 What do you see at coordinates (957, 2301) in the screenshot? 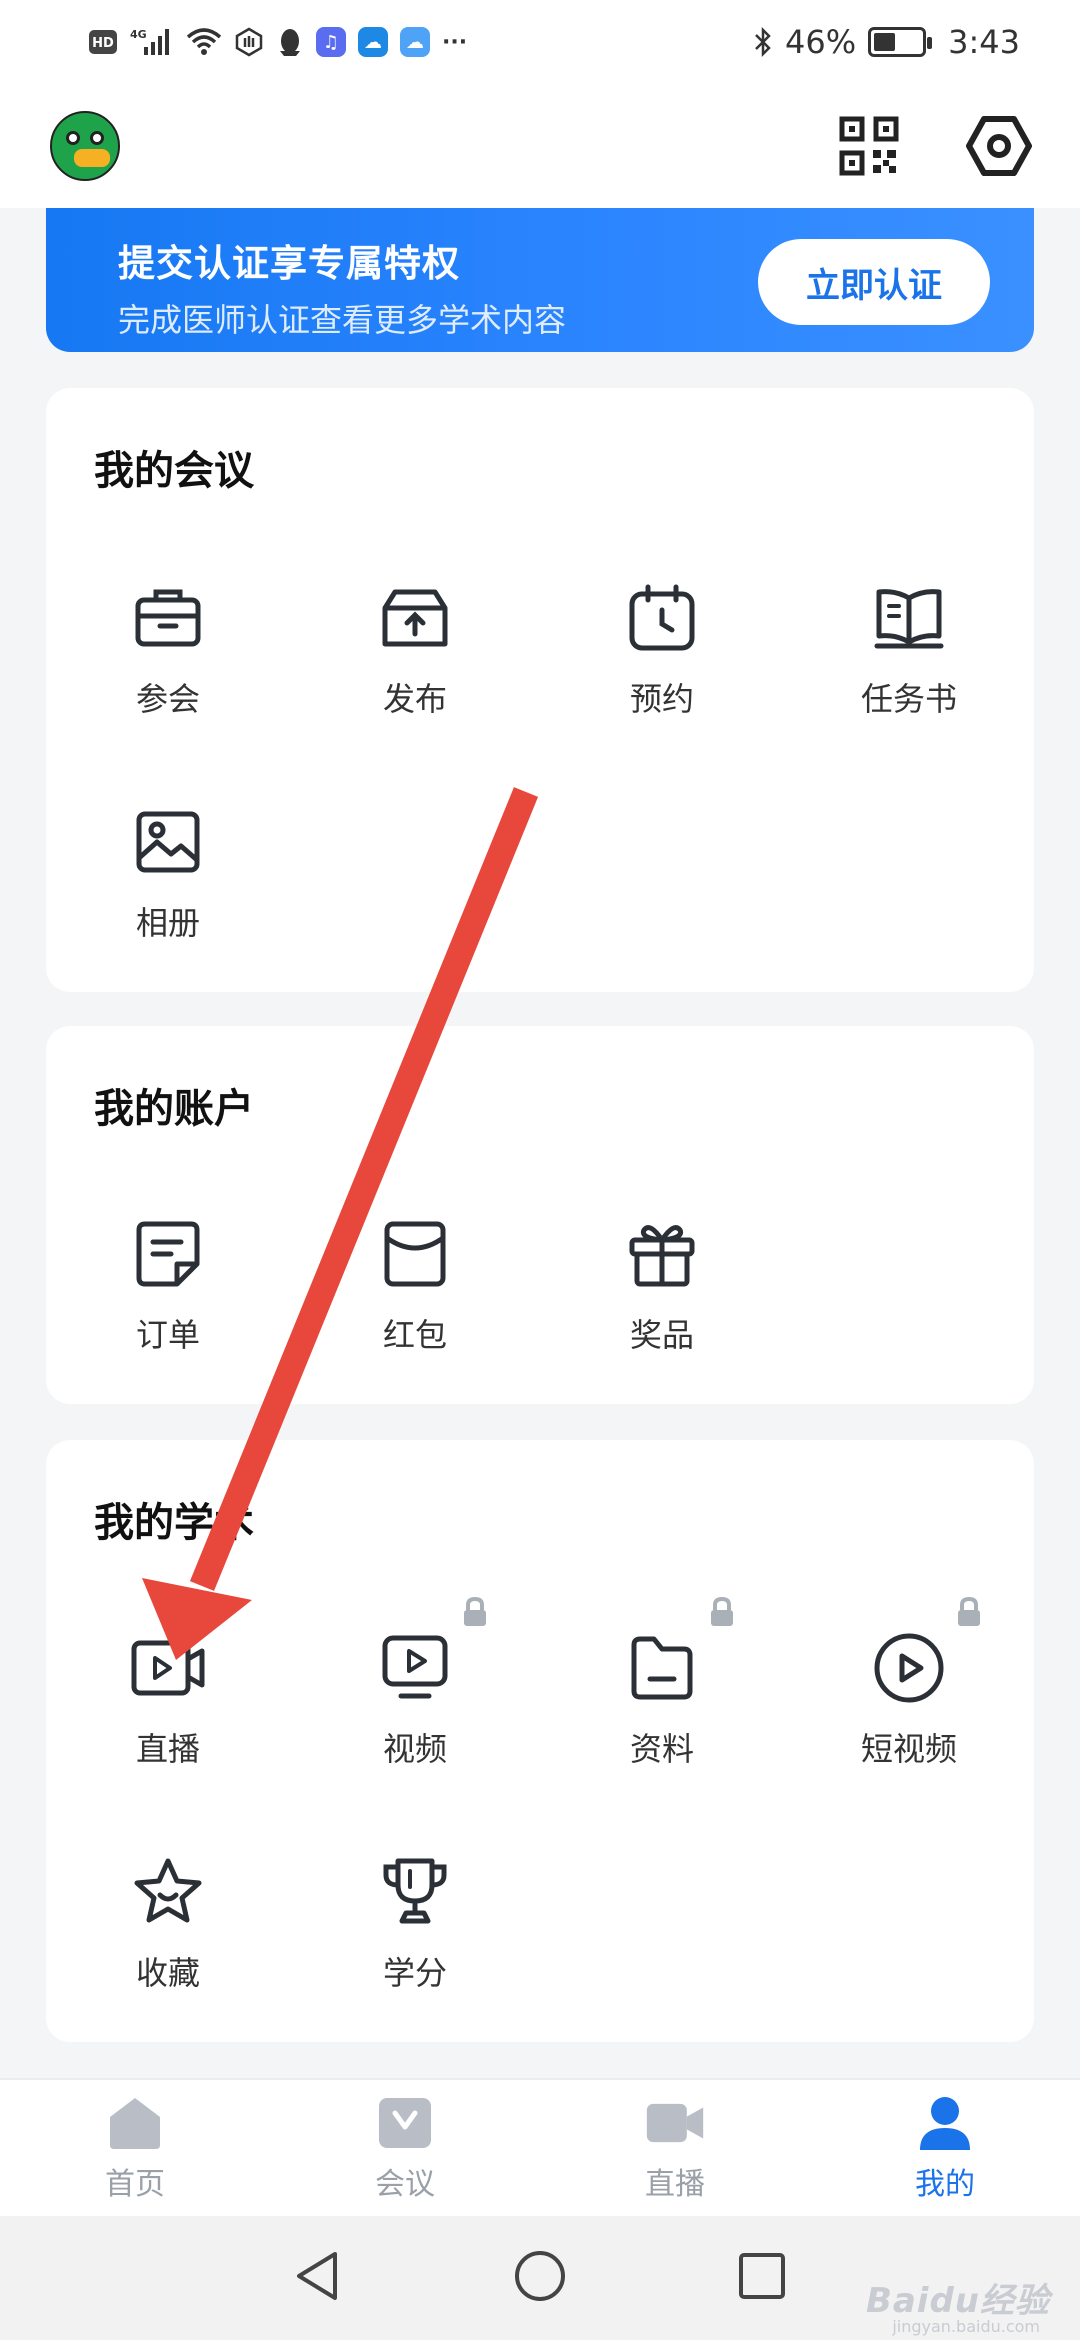
I see `watermark: Baidu经验` at bounding box center [957, 2301].